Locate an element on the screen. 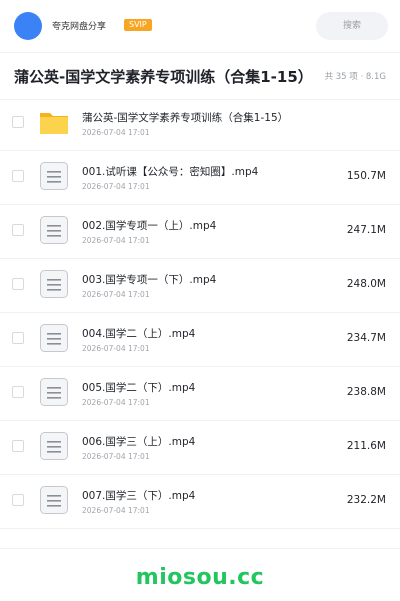 This screenshot has width=400, height=601. file-name: 001.试听课【公众号：密知圈】.mp4 is located at coordinates (170, 171).